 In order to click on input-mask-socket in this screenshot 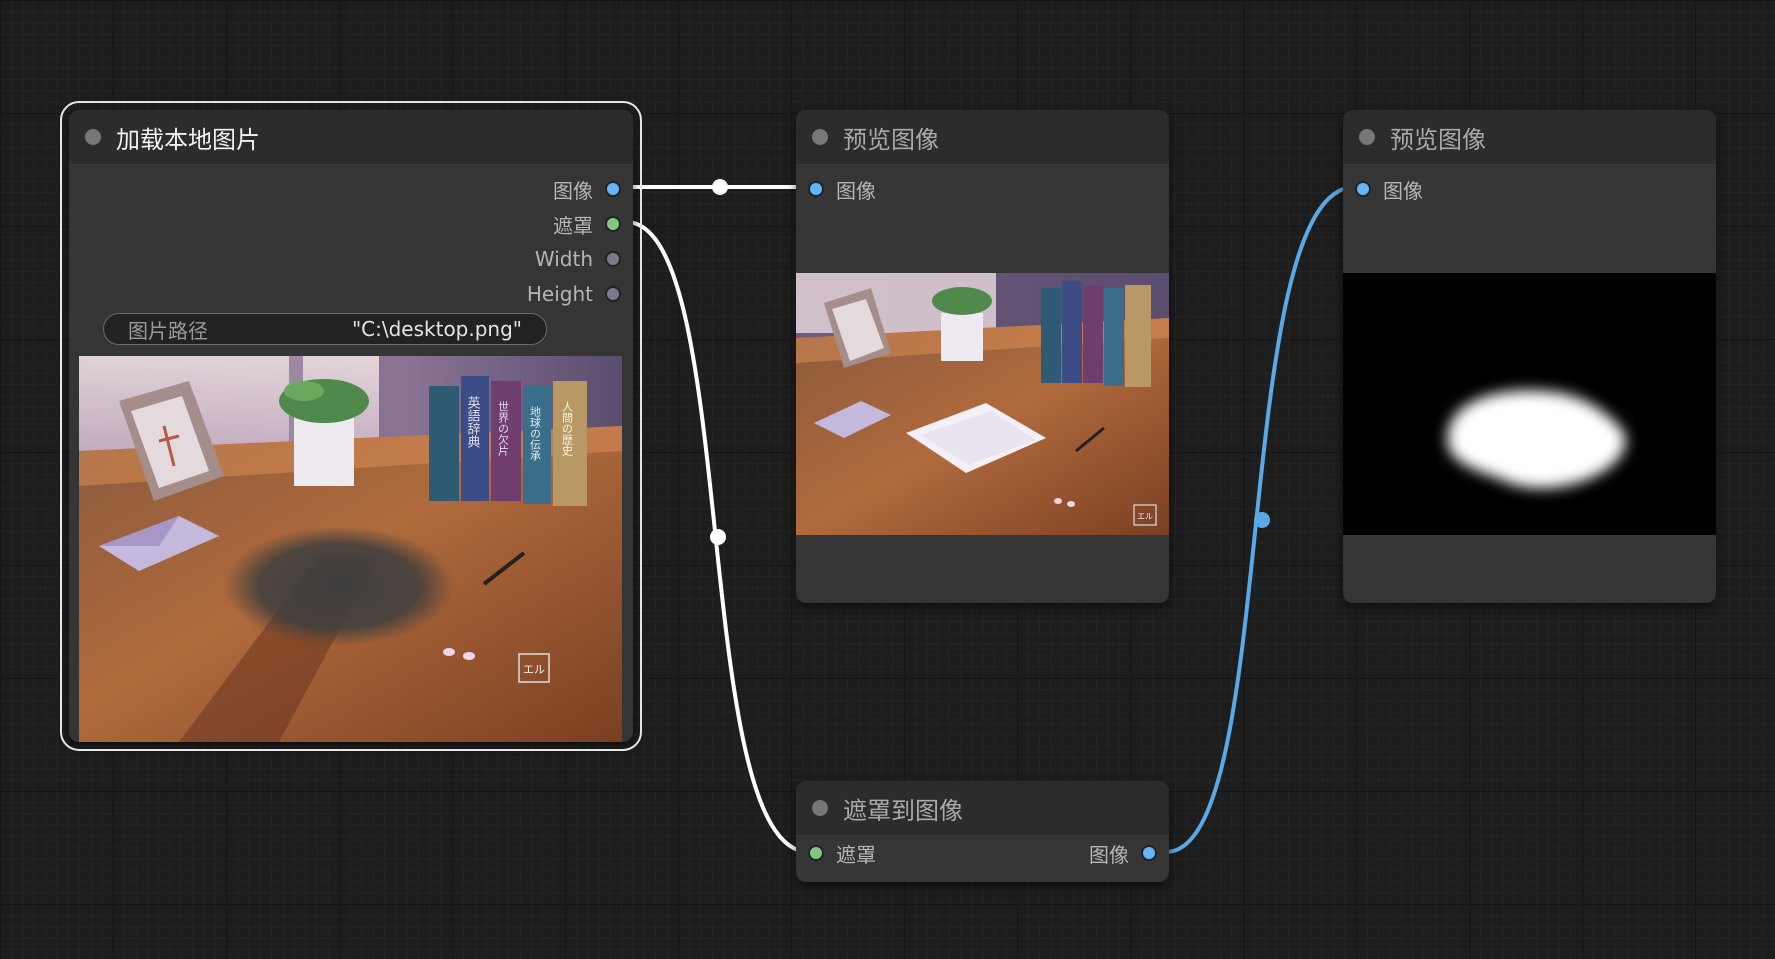, I will do `click(816, 853)`.